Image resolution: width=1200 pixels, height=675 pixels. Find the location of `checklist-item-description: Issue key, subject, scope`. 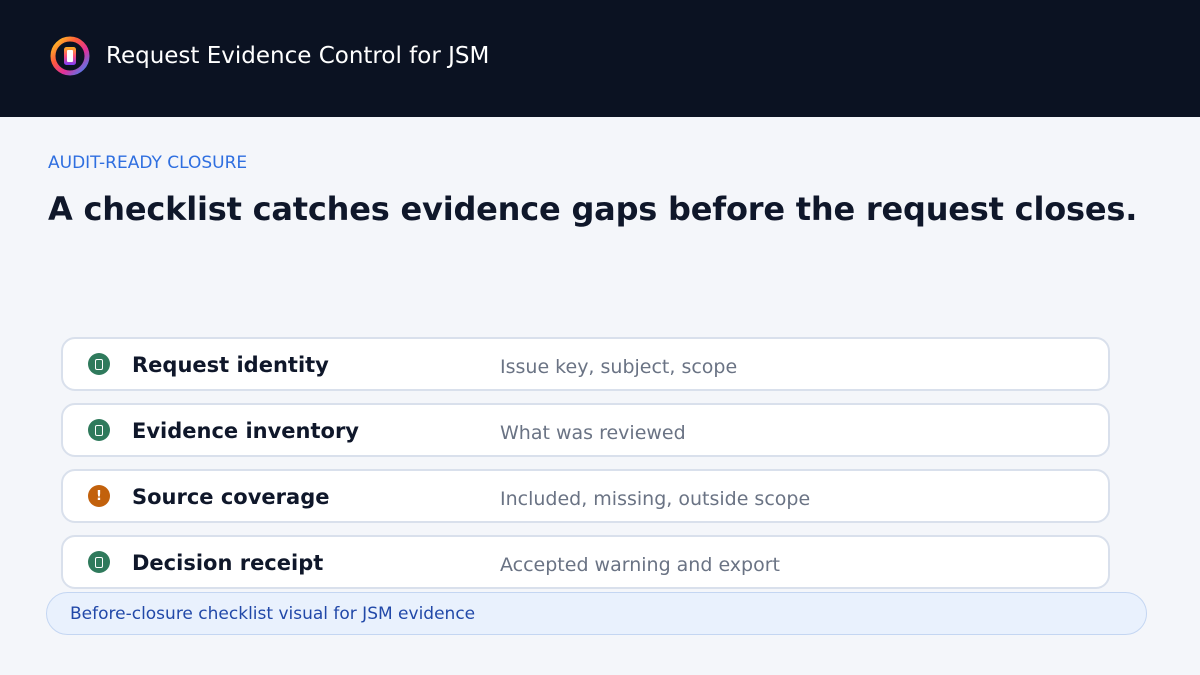

checklist-item-description: Issue key, subject, scope is located at coordinates (619, 367).